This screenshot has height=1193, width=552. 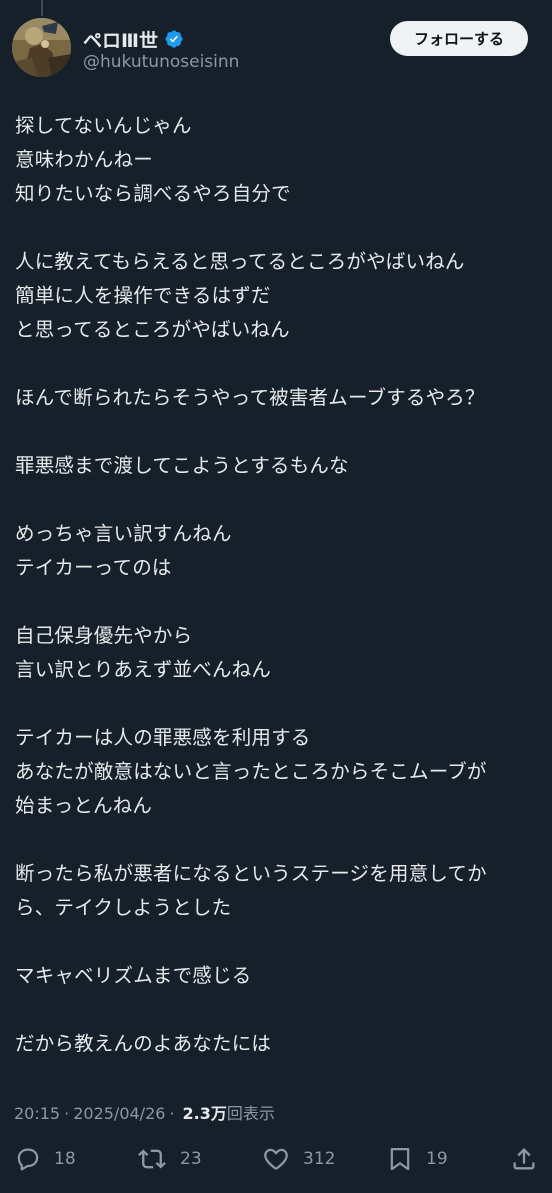 What do you see at coordinates (123, 533) in the screenshot?
I see `tweet-line: めっちゃ言い訳すんねん` at bounding box center [123, 533].